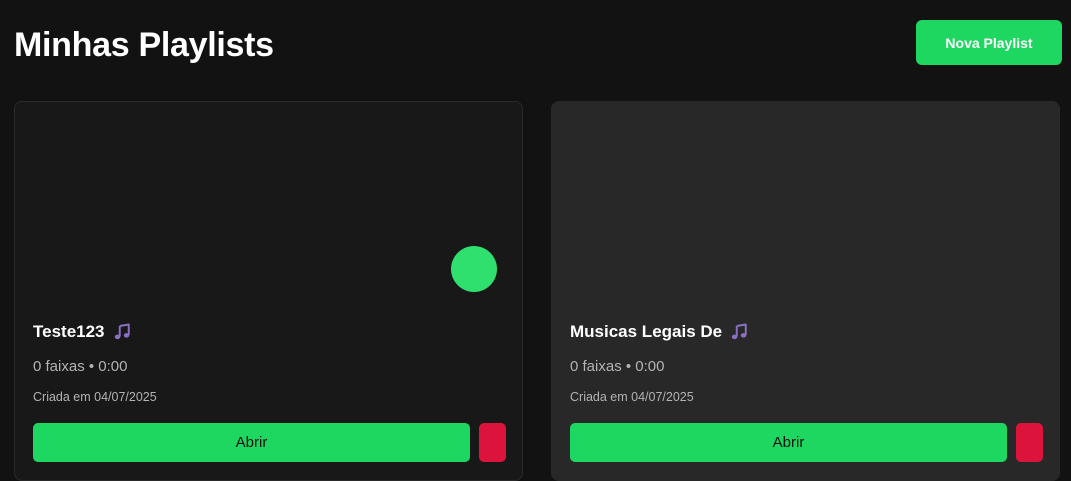 The height and width of the screenshot is (481, 1071). What do you see at coordinates (474, 269) in the screenshot?
I see `play-button` at bounding box center [474, 269].